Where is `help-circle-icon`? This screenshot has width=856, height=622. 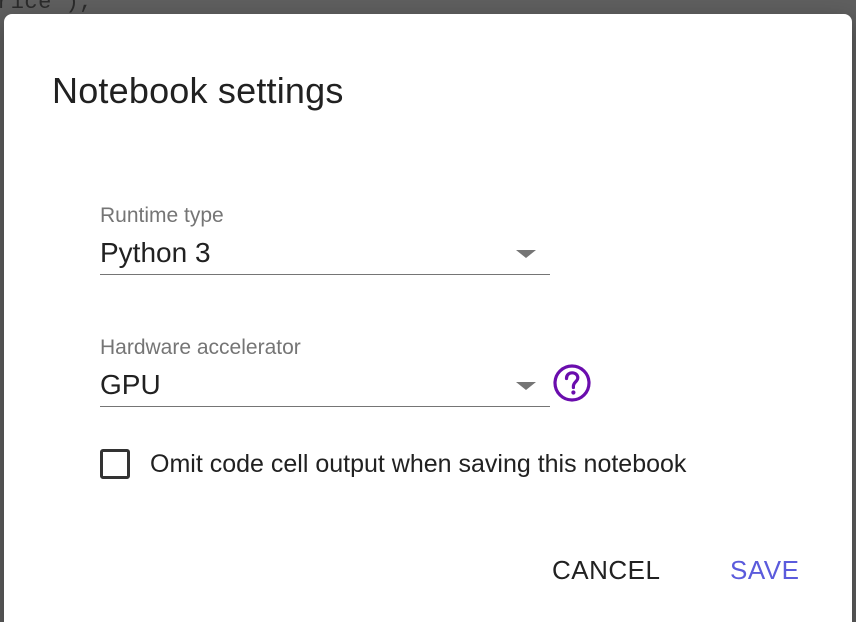 help-circle-icon is located at coordinates (572, 383).